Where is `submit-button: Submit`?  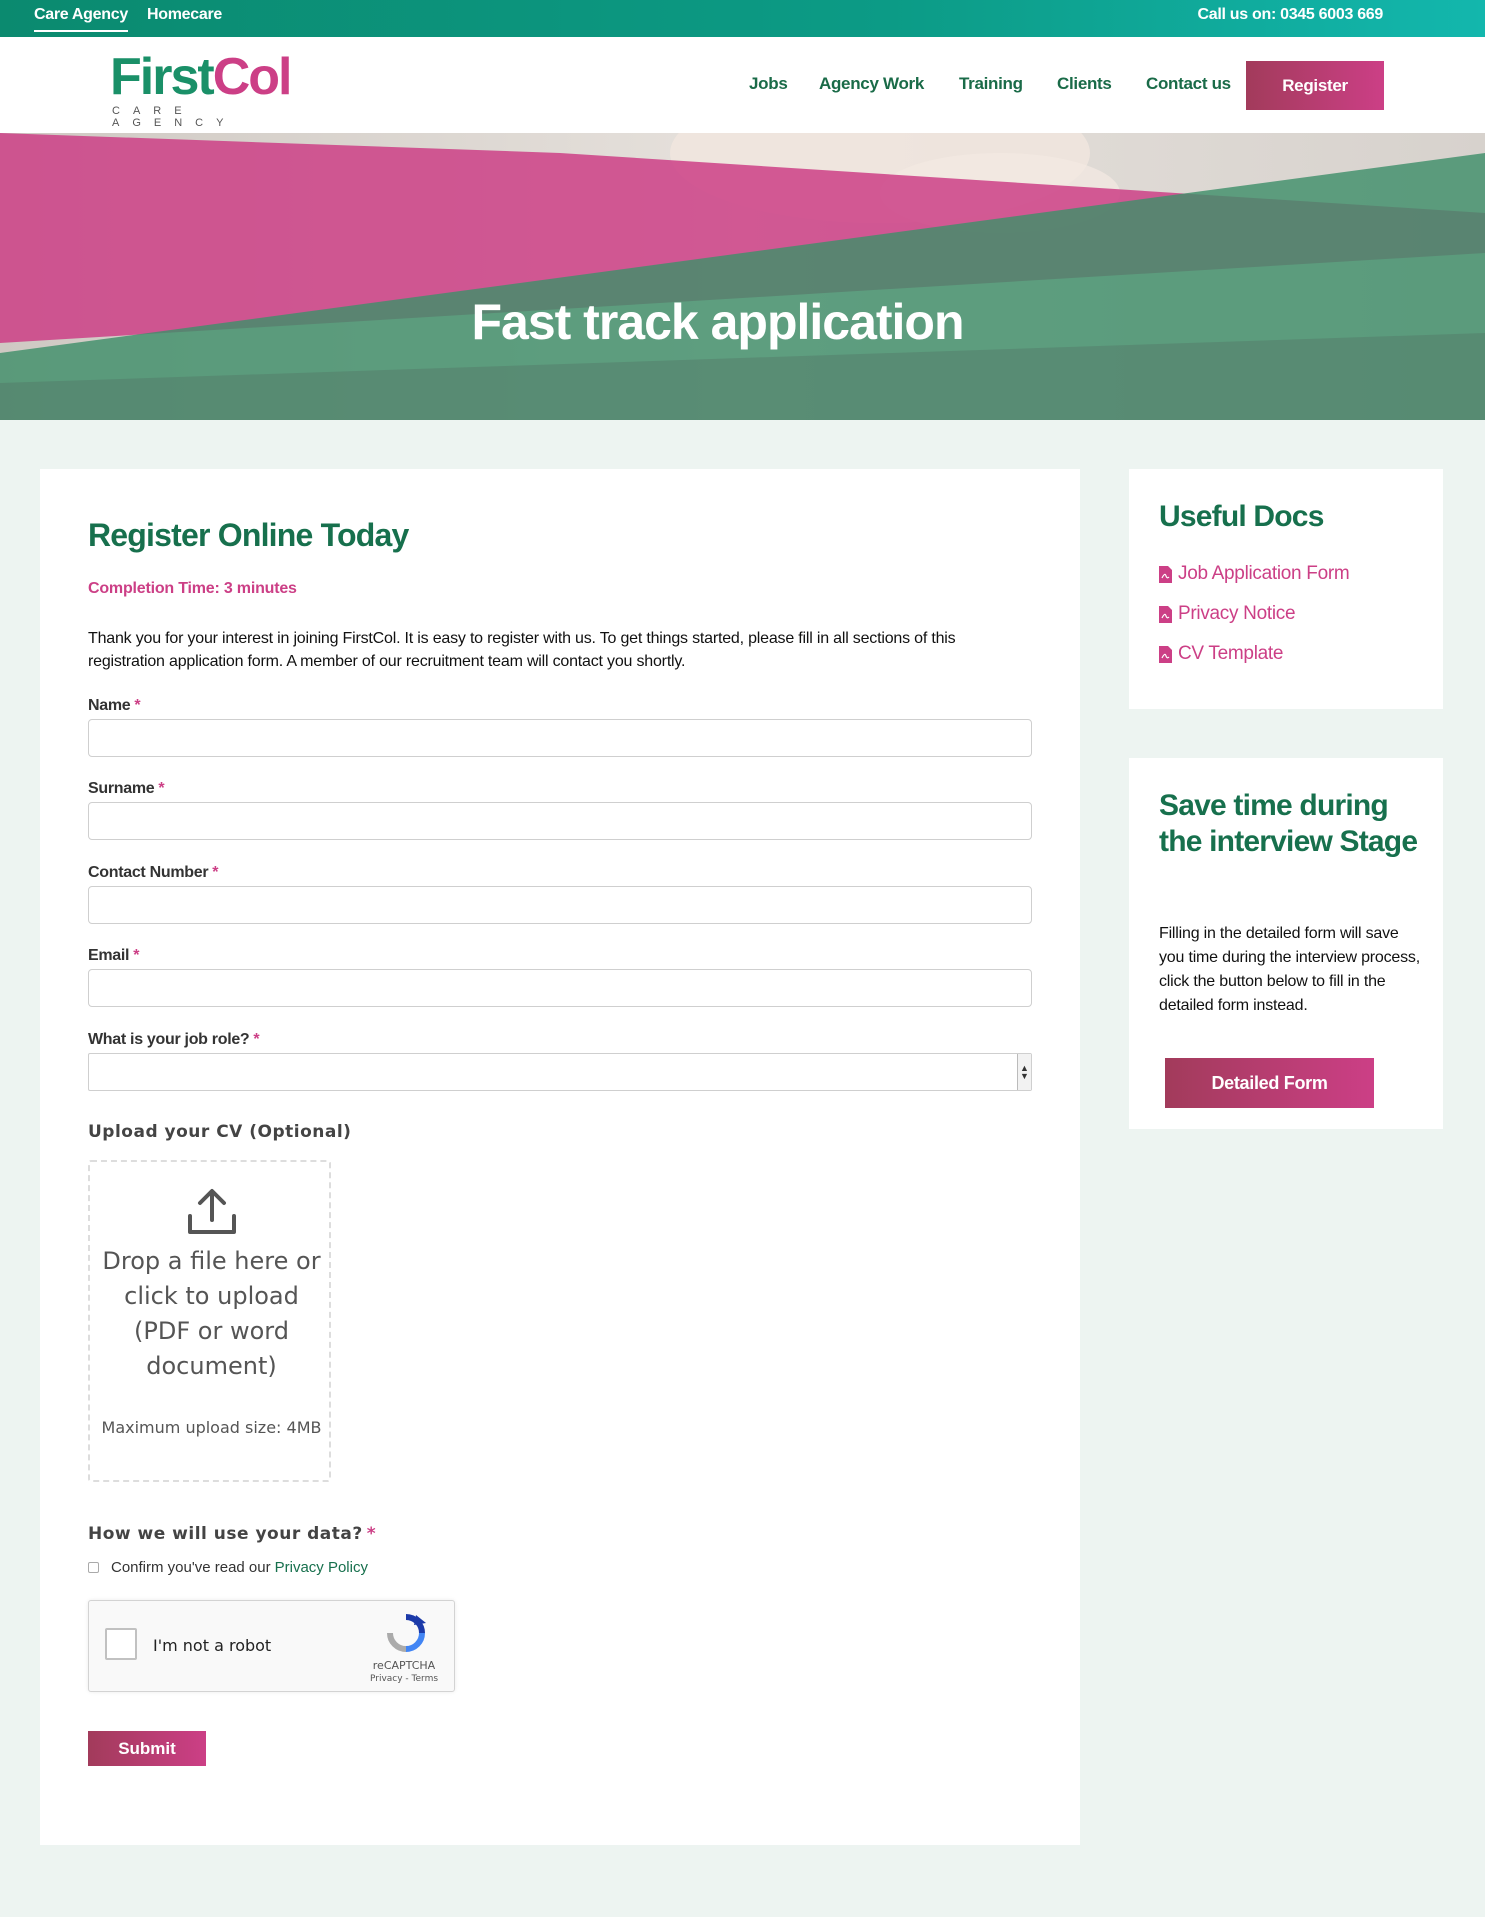 submit-button: Submit is located at coordinates (147, 1748).